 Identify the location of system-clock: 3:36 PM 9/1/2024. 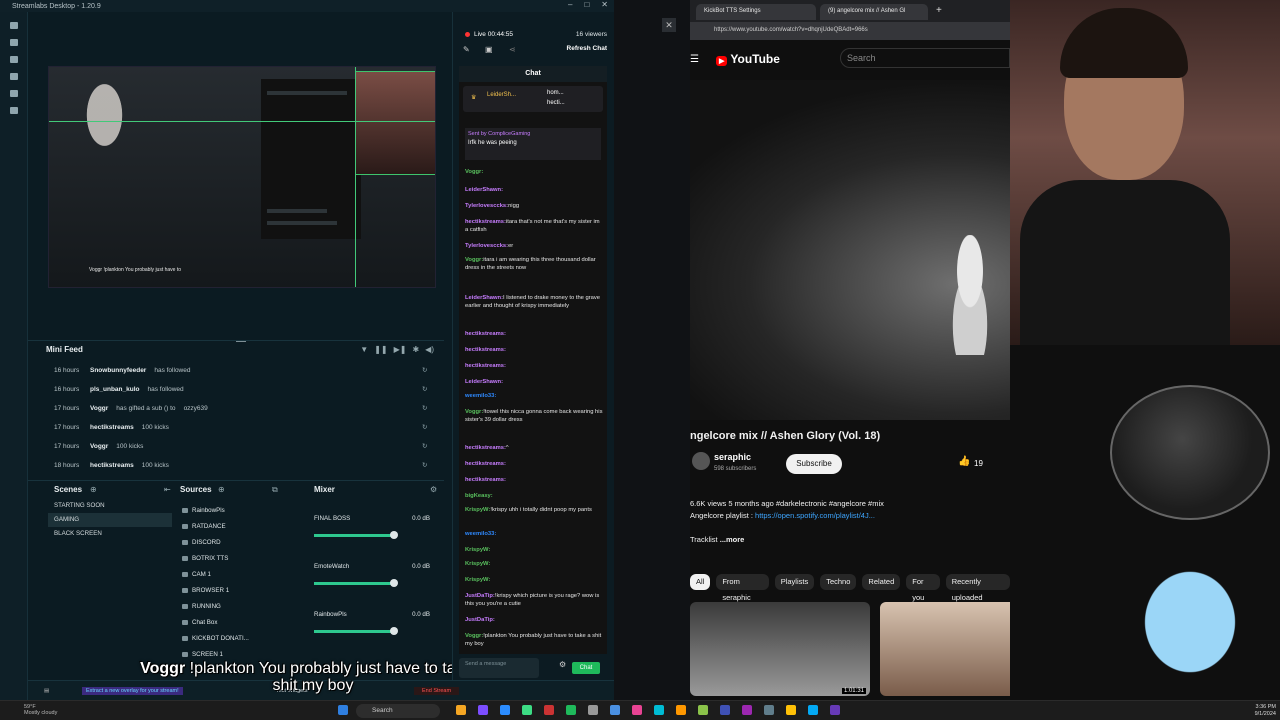
(1265, 711).